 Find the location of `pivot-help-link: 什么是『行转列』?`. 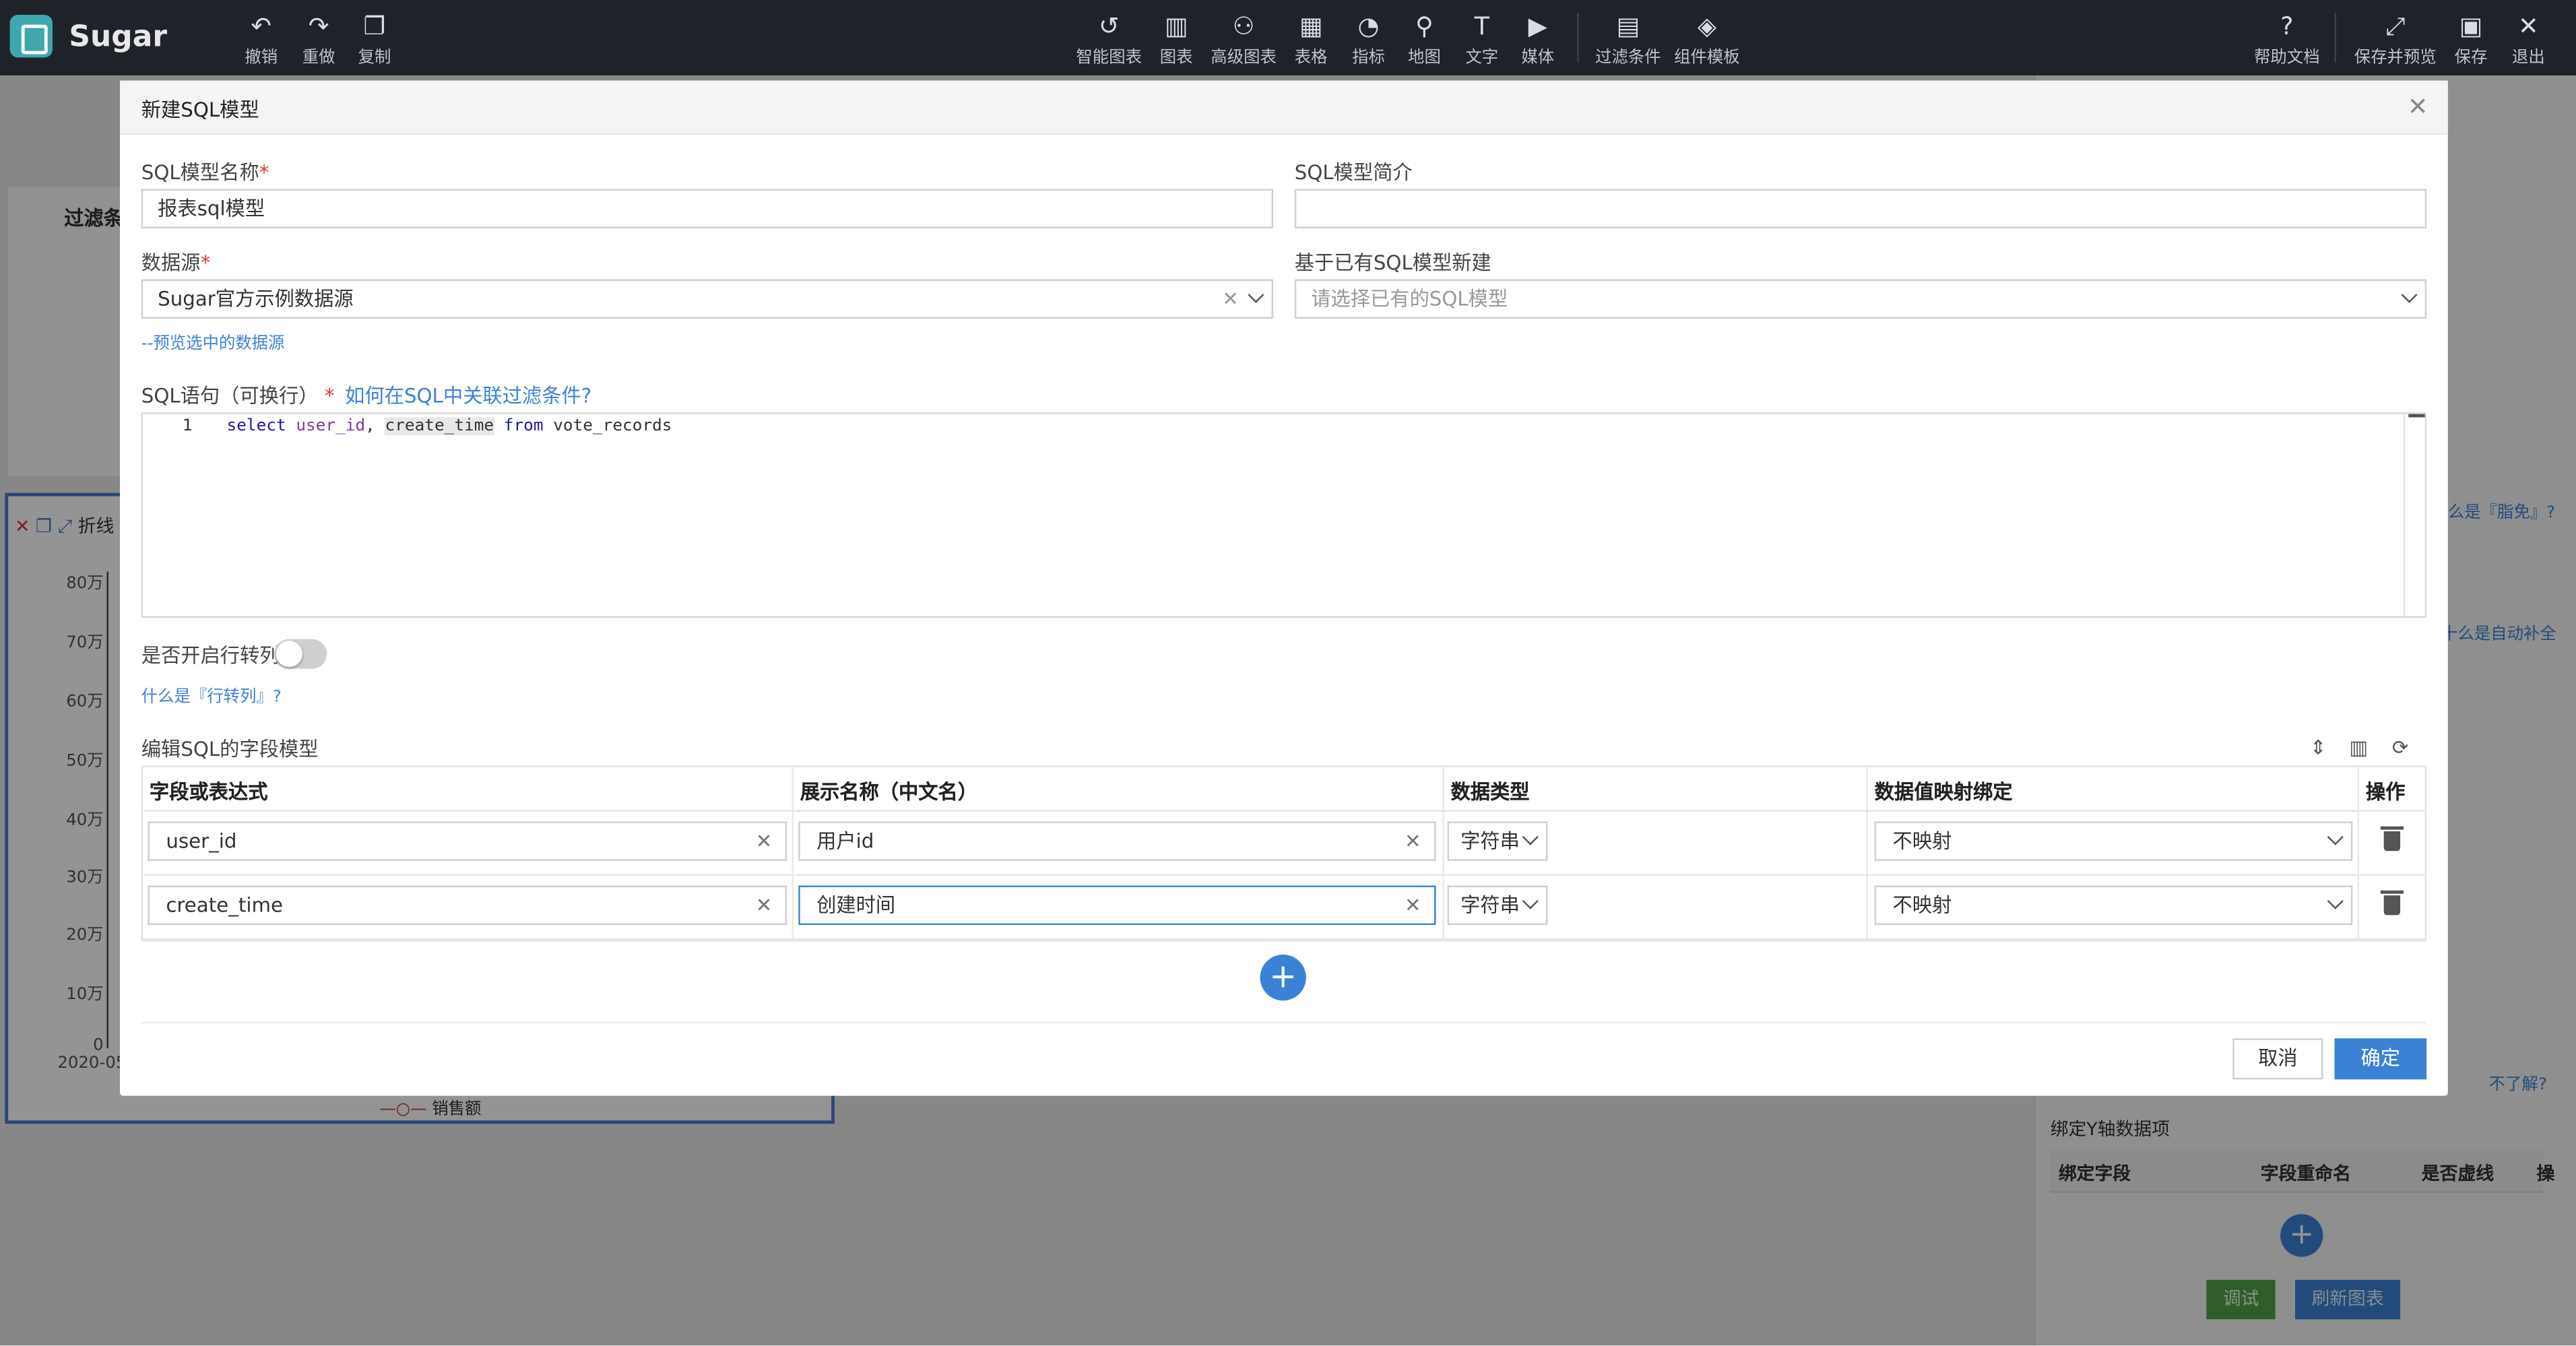

pivot-help-link: 什么是『行转列』? is located at coordinates (211, 694).